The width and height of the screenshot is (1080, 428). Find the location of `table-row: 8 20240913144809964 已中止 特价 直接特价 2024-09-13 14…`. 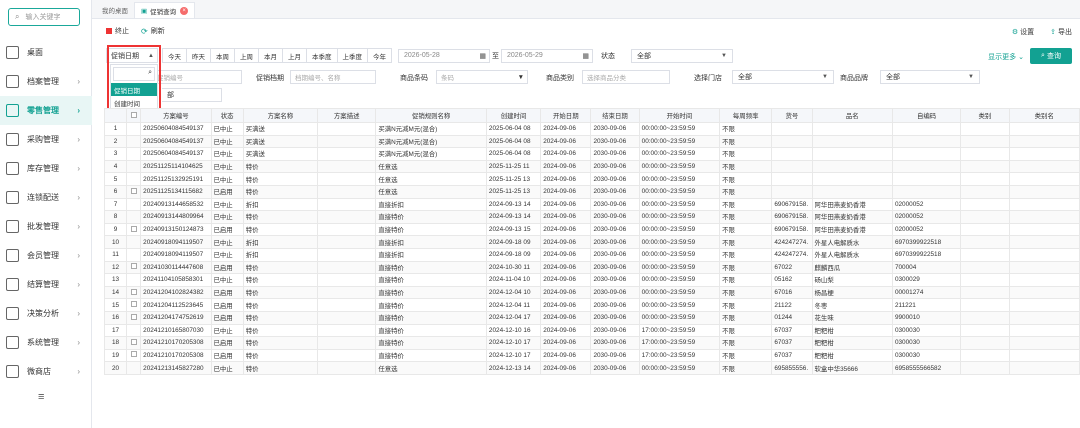

table-row: 8 20240913144809964 已中止 特价 直接特价 2024-09-13 14… is located at coordinates (592, 217).